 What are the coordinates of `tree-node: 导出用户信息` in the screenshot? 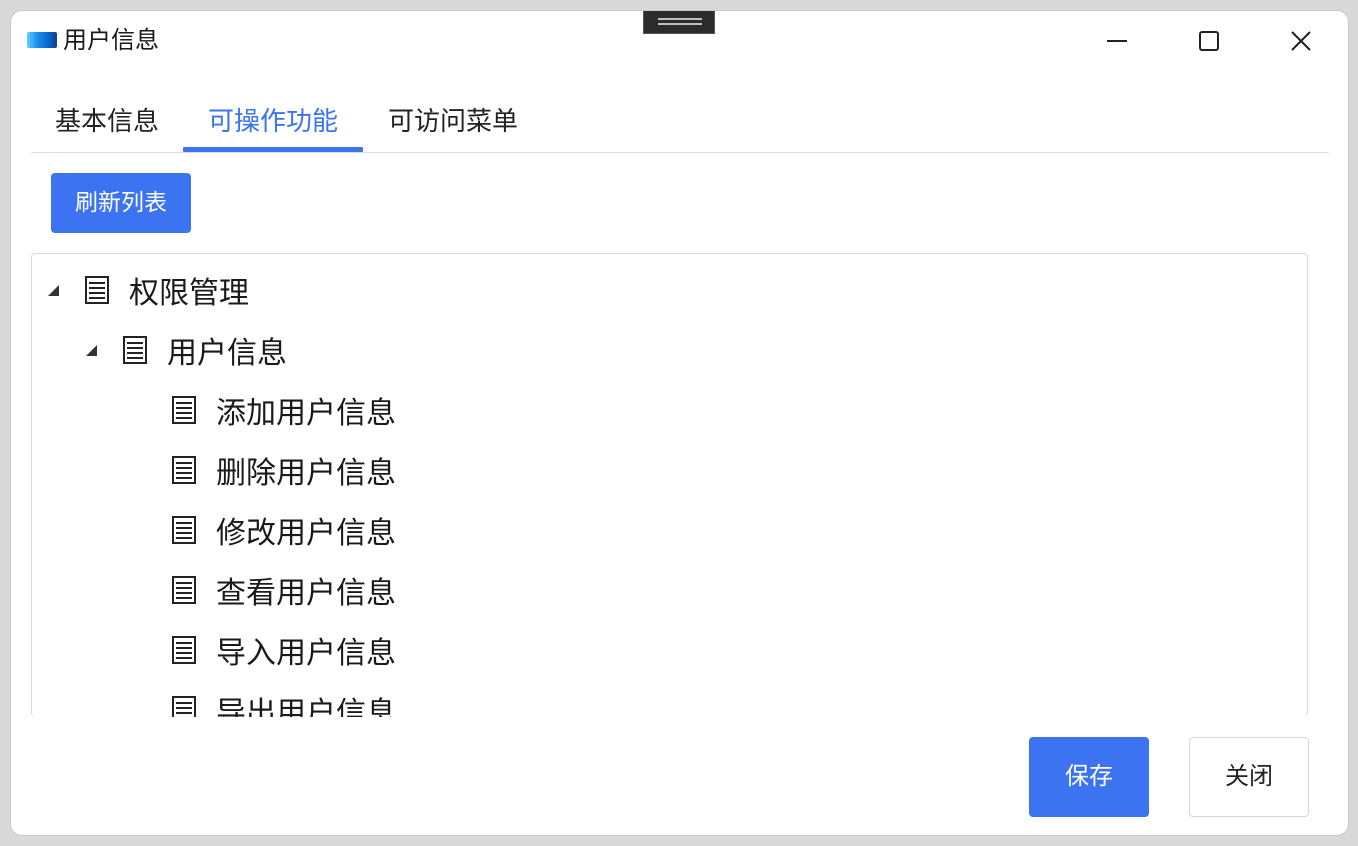 It's located at (284, 698).